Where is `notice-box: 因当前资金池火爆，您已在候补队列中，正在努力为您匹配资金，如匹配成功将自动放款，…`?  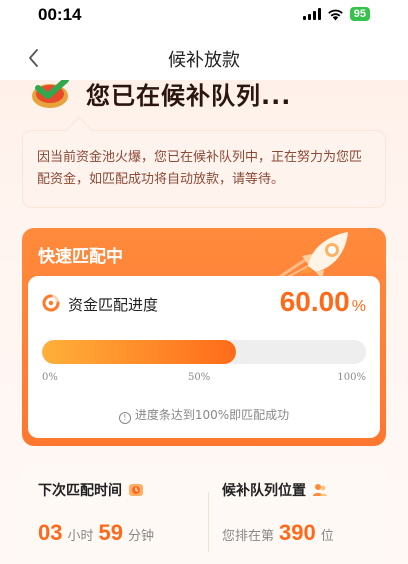 notice-box: 因当前资金池火爆，您已在候补队列中，正在努力为您匹配资金，如匹配成功将自动放款，… is located at coordinates (204, 162).